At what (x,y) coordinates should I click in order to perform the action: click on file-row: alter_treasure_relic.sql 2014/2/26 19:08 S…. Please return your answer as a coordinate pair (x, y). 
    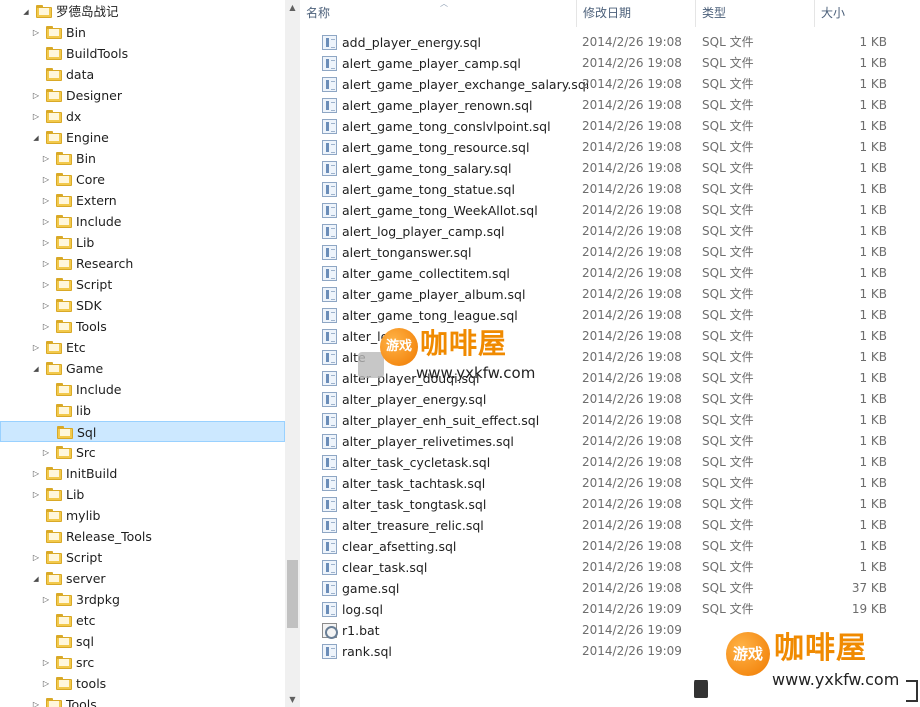
    Looking at the image, I should click on (610, 525).